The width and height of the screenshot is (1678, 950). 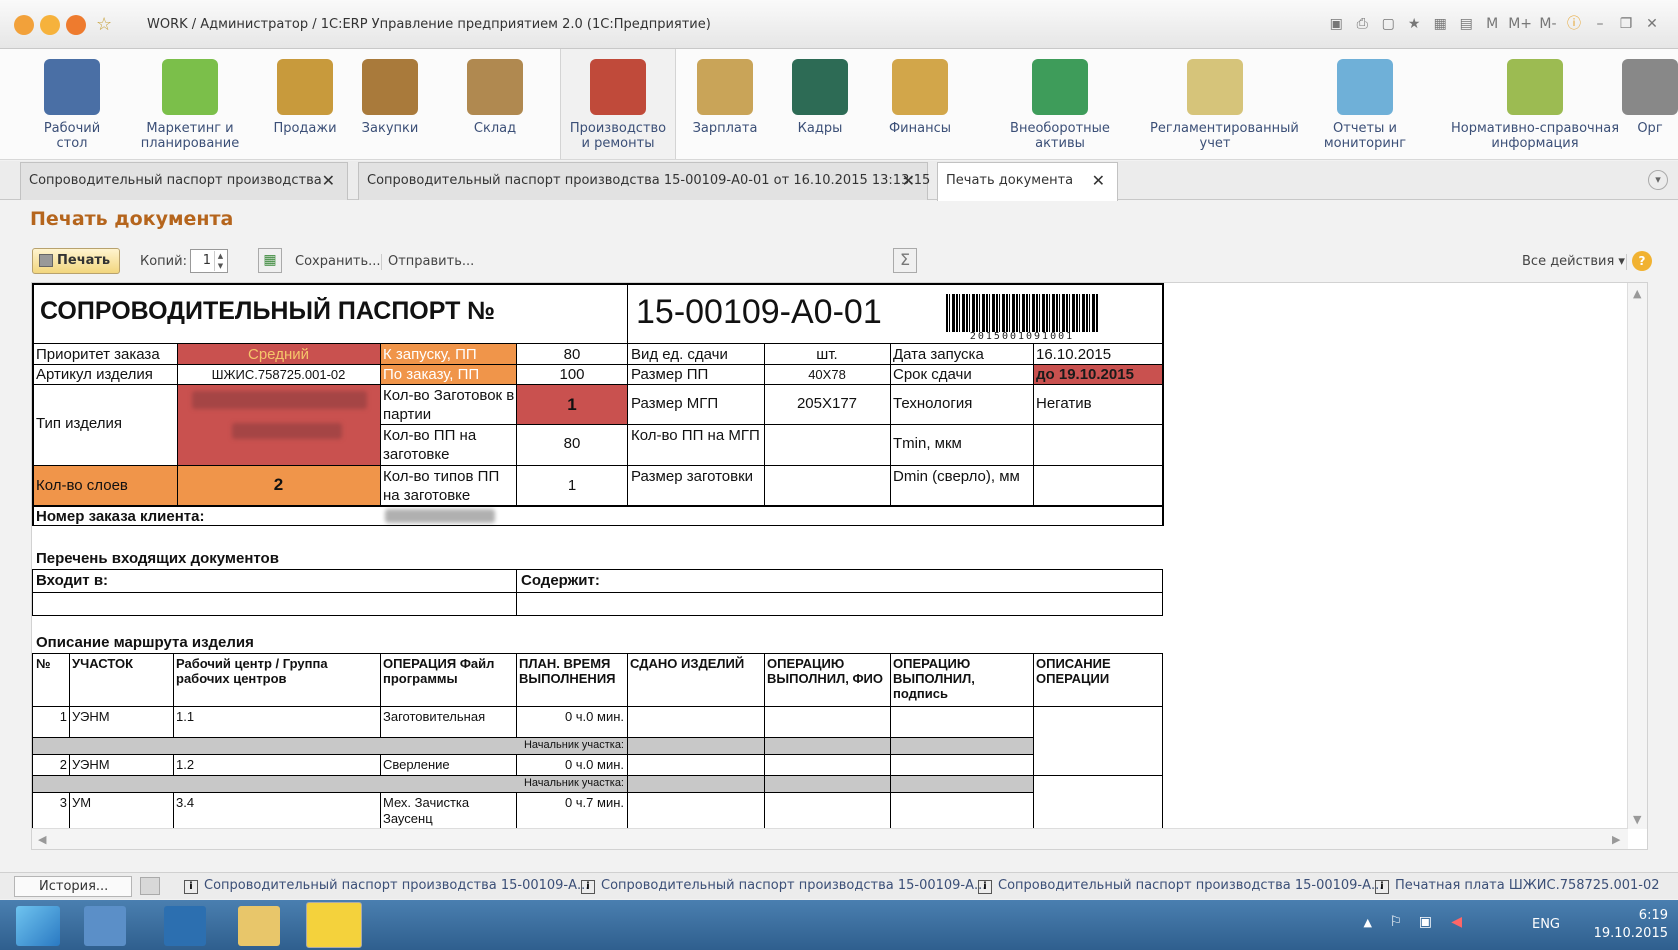 What do you see at coordinates (220, 261) in the screenshot?
I see `spin-arrows-icon: ▲ ▼` at bounding box center [220, 261].